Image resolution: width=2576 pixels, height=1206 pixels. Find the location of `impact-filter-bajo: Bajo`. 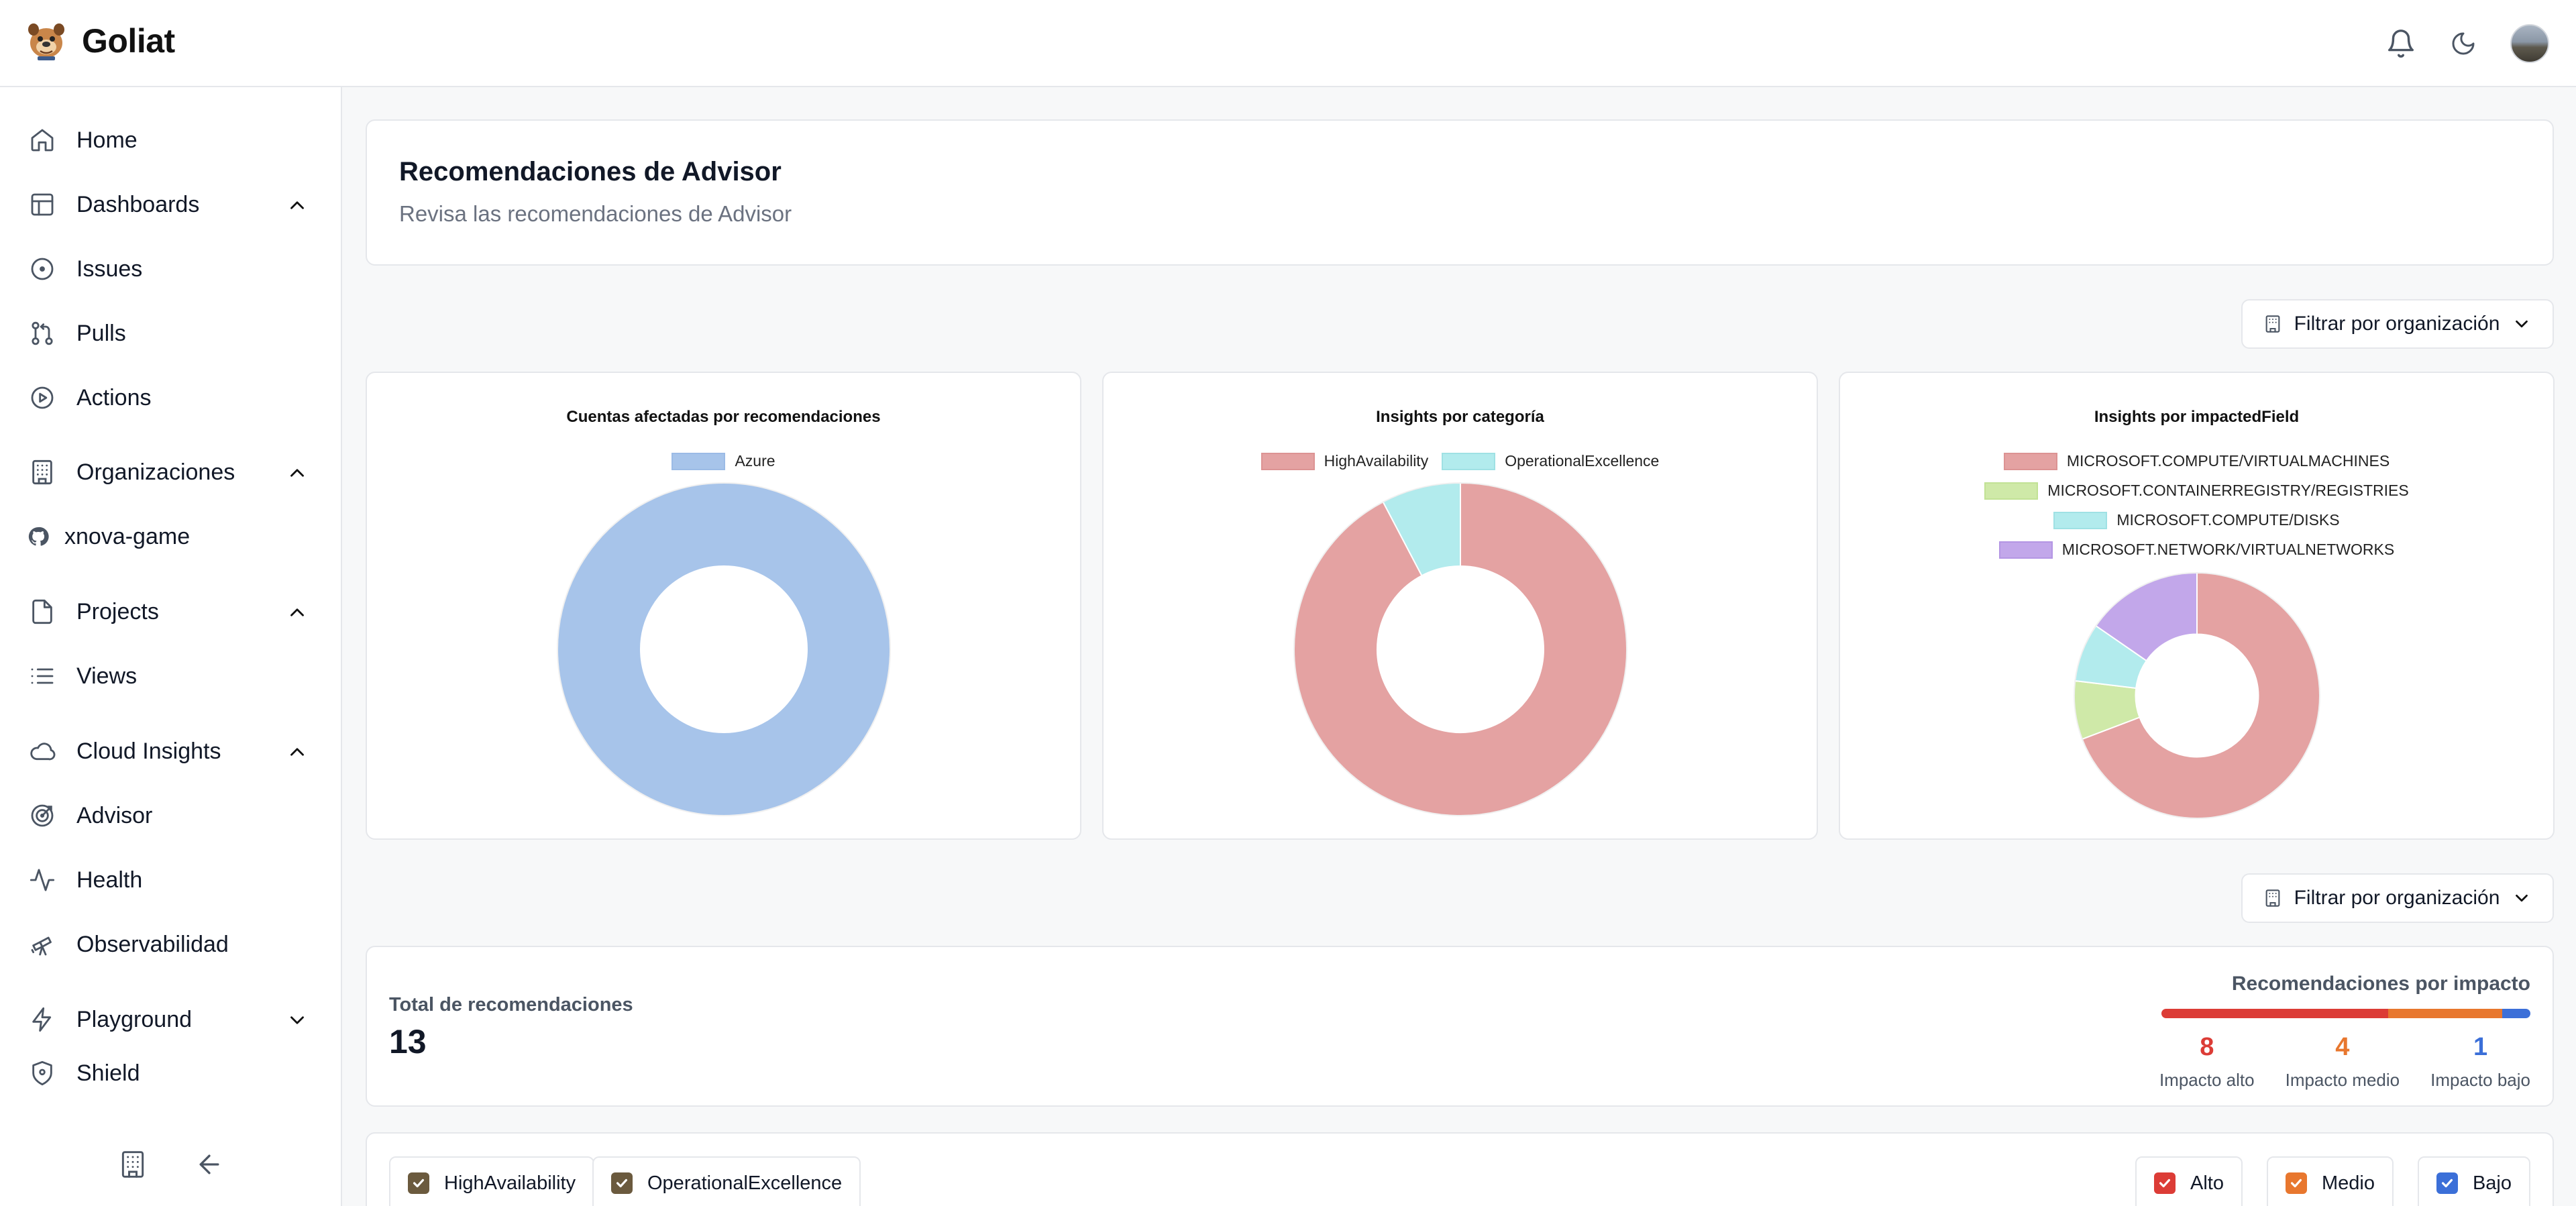

impact-filter-bajo: Bajo is located at coordinates (2473, 1181).